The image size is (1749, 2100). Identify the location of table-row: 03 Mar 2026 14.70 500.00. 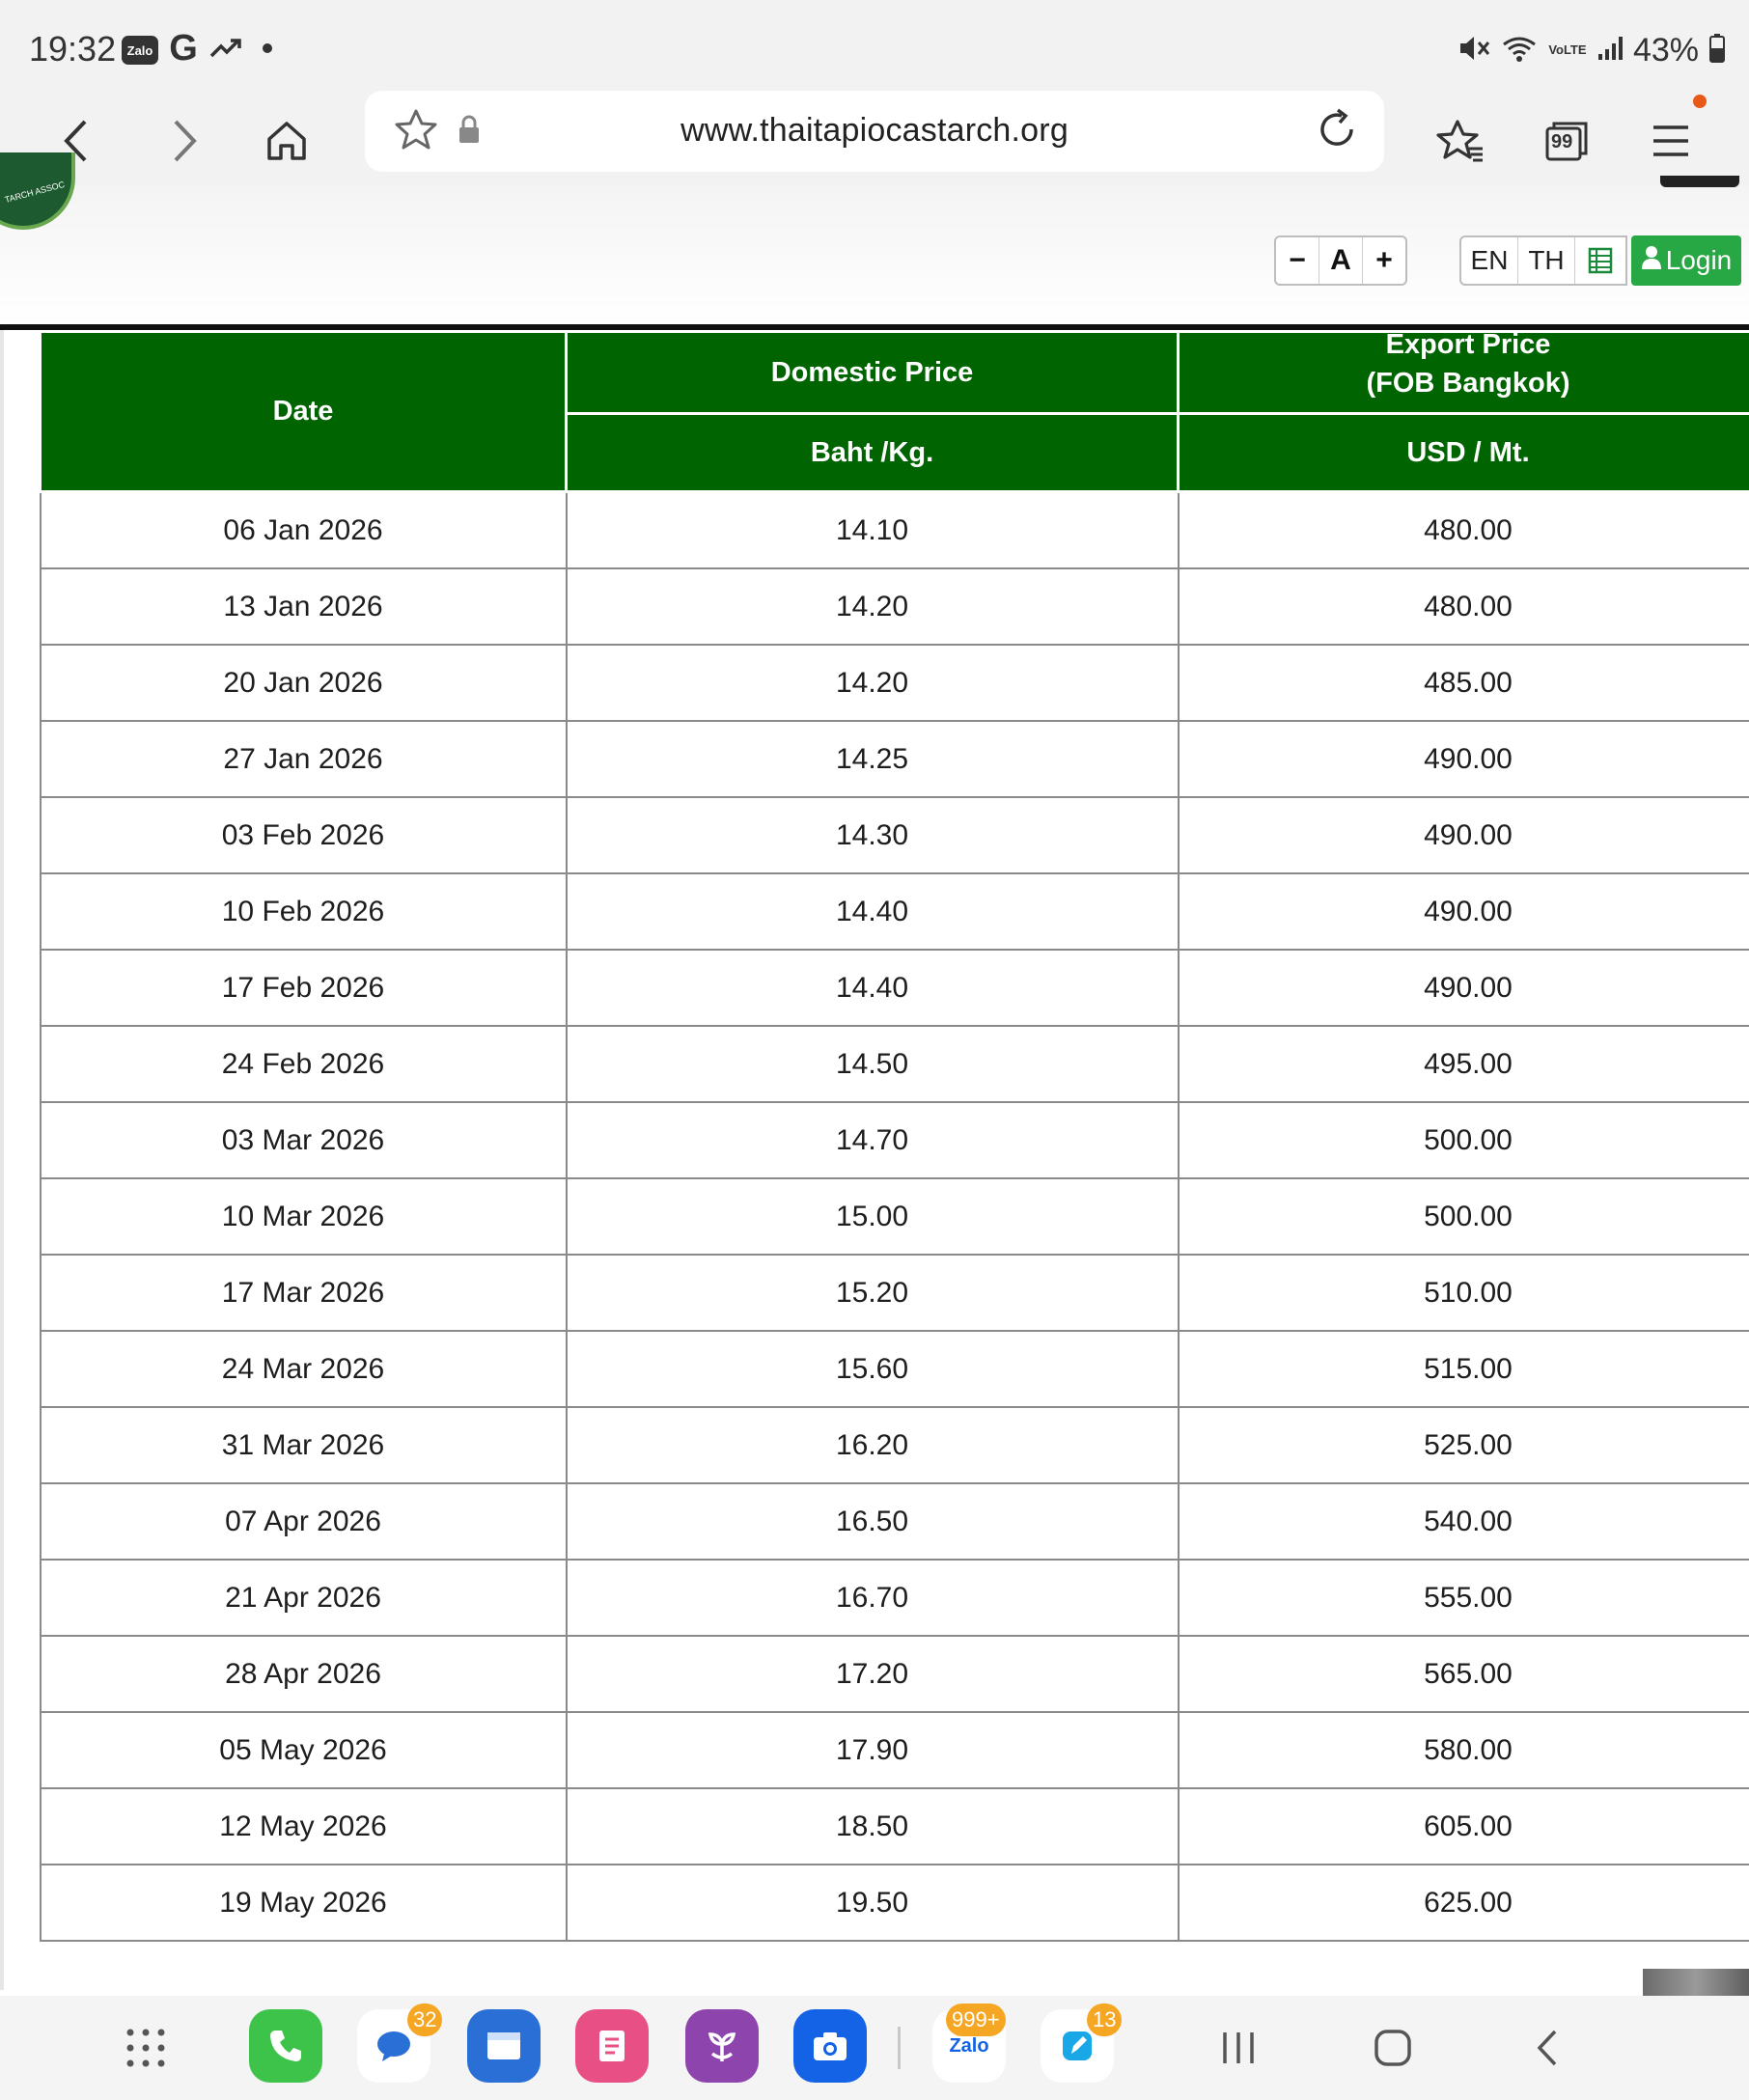
(894, 1140).